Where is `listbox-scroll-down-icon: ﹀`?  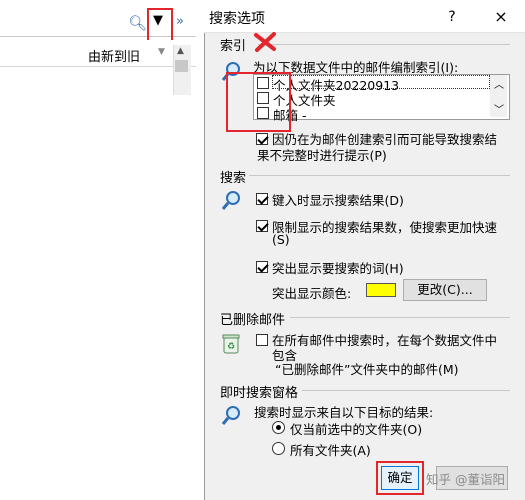 listbox-scroll-down-icon: ﹀ is located at coordinates (499, 108).